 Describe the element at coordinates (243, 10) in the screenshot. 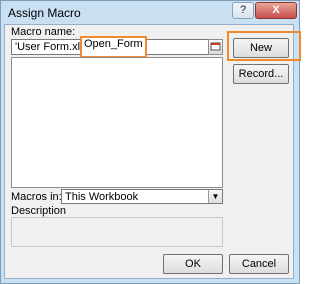

I see `help-button: ?` at that location.